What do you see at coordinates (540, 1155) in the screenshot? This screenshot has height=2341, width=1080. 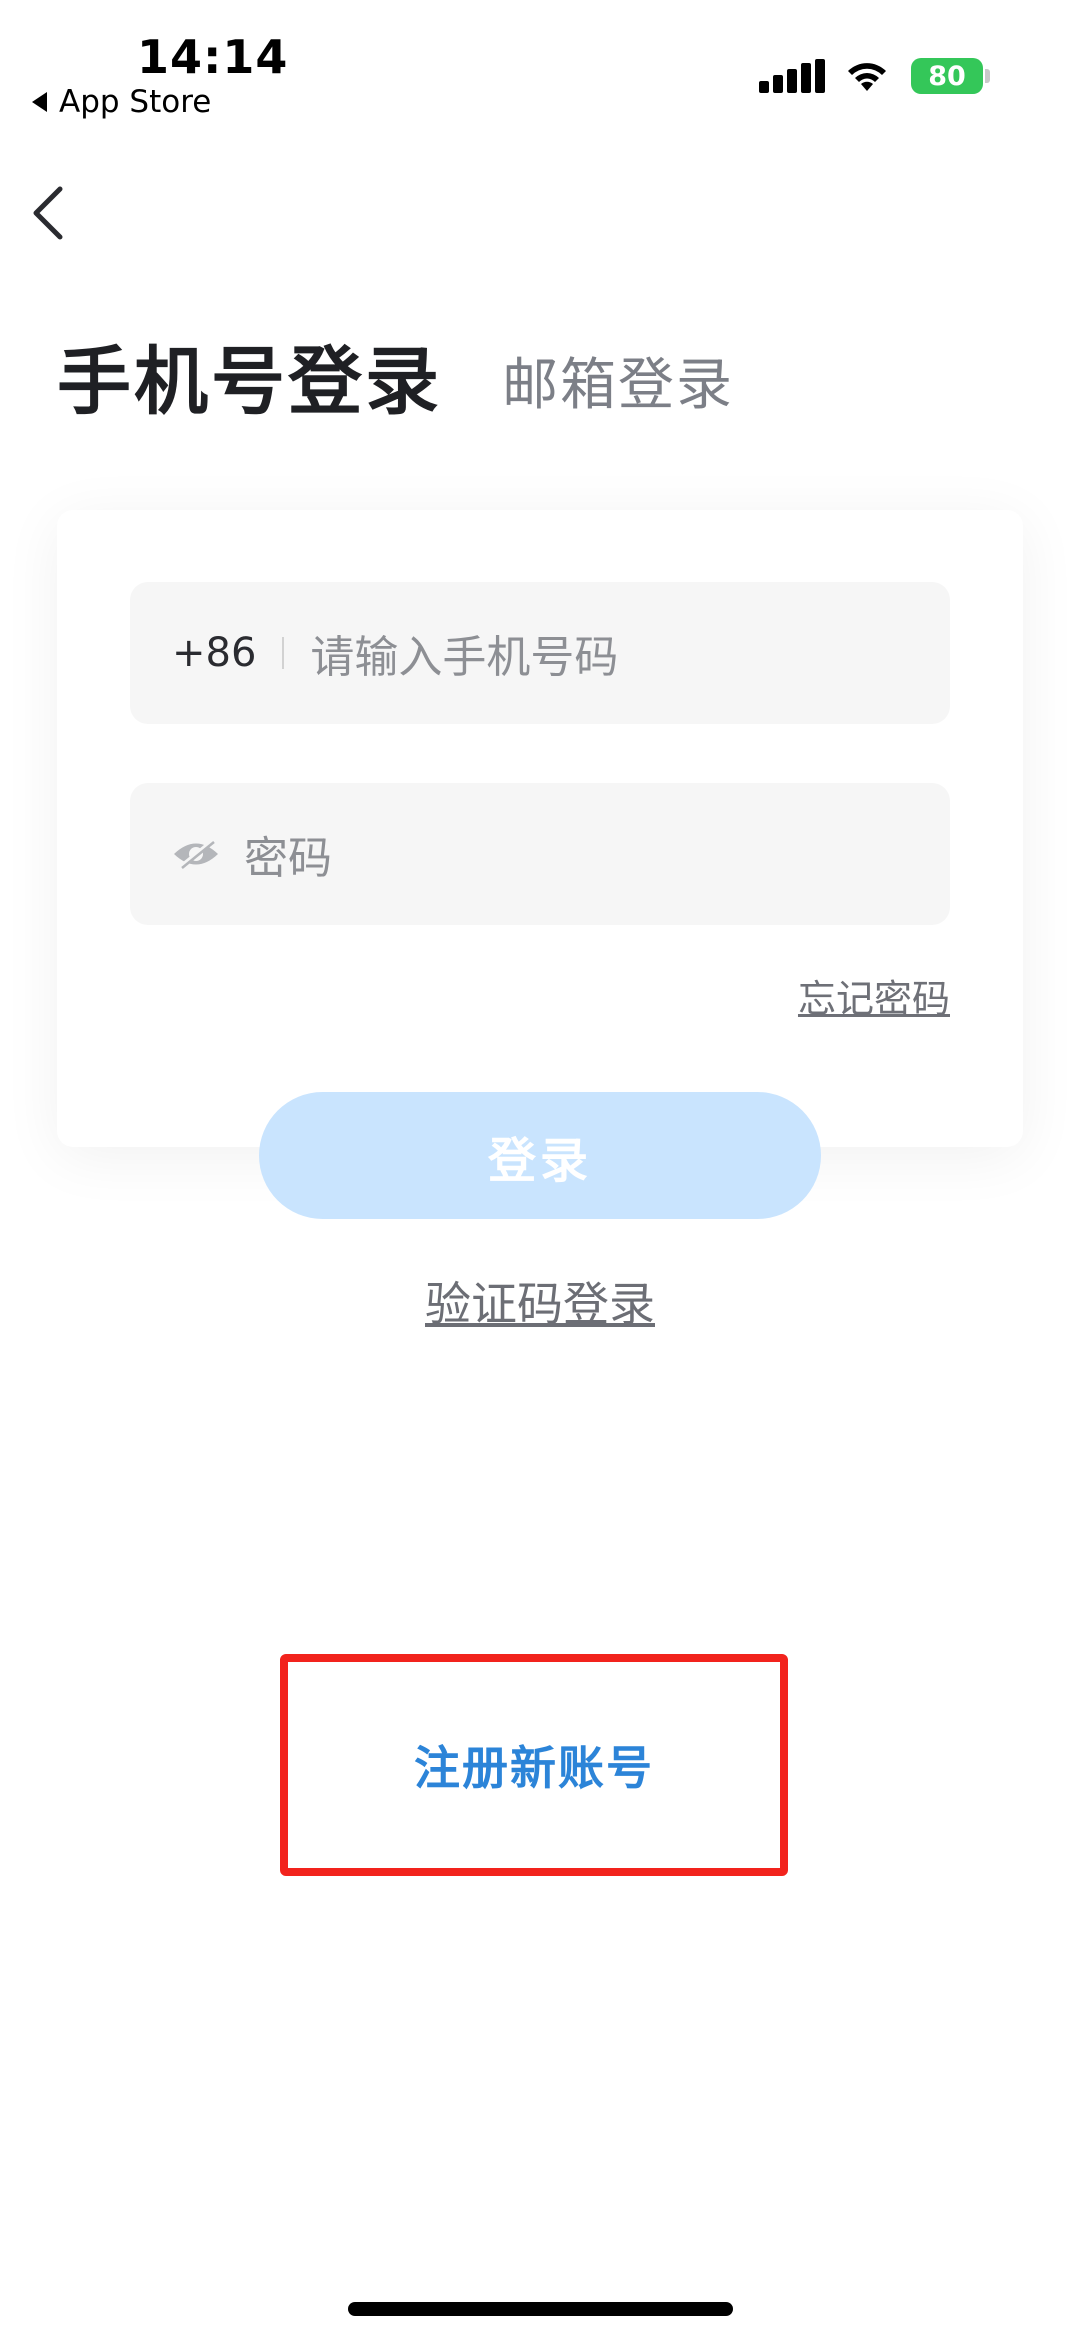 I see `login-button: 登录` at bounding box center [540, 1155].